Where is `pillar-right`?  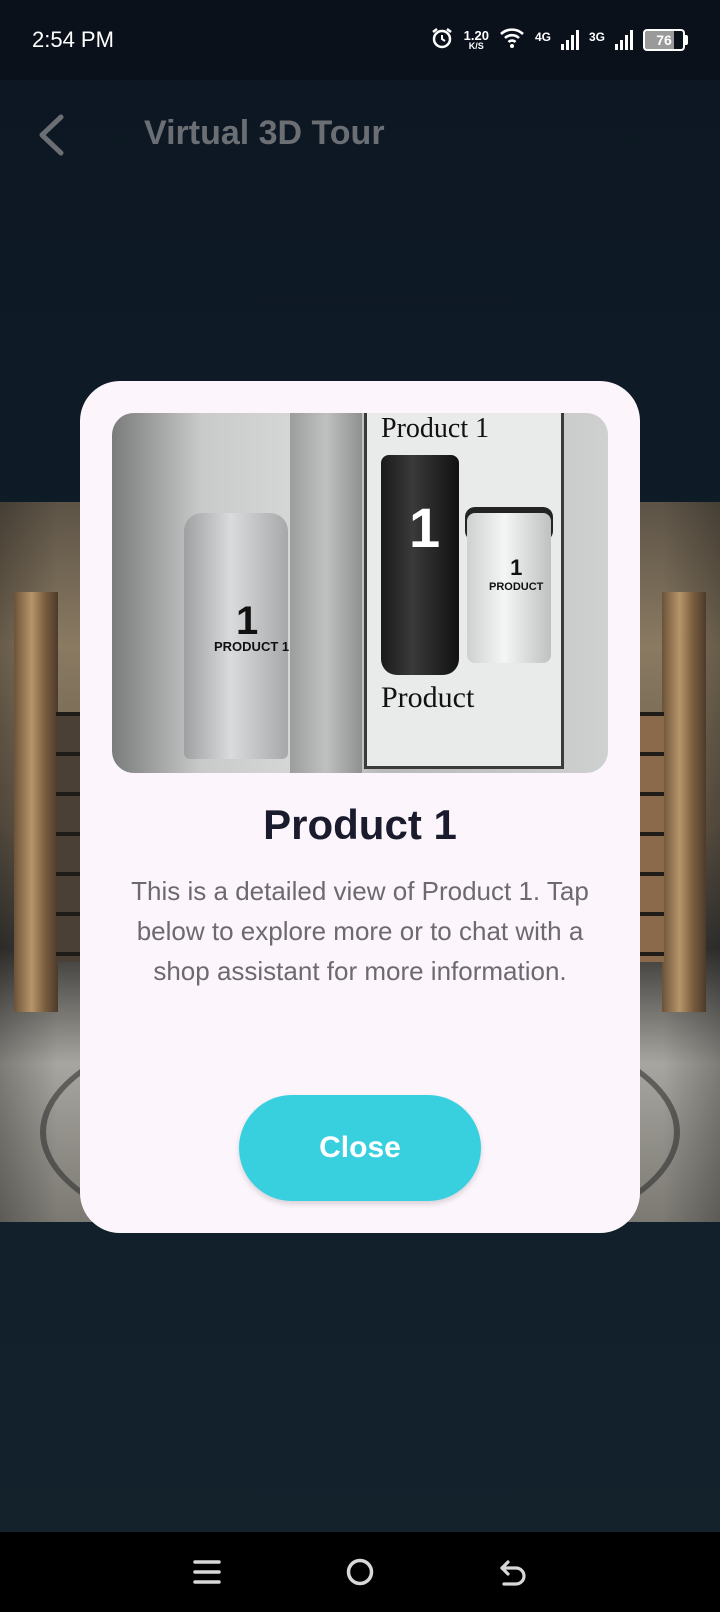
pillar-right is located at coordinates (684, 802).